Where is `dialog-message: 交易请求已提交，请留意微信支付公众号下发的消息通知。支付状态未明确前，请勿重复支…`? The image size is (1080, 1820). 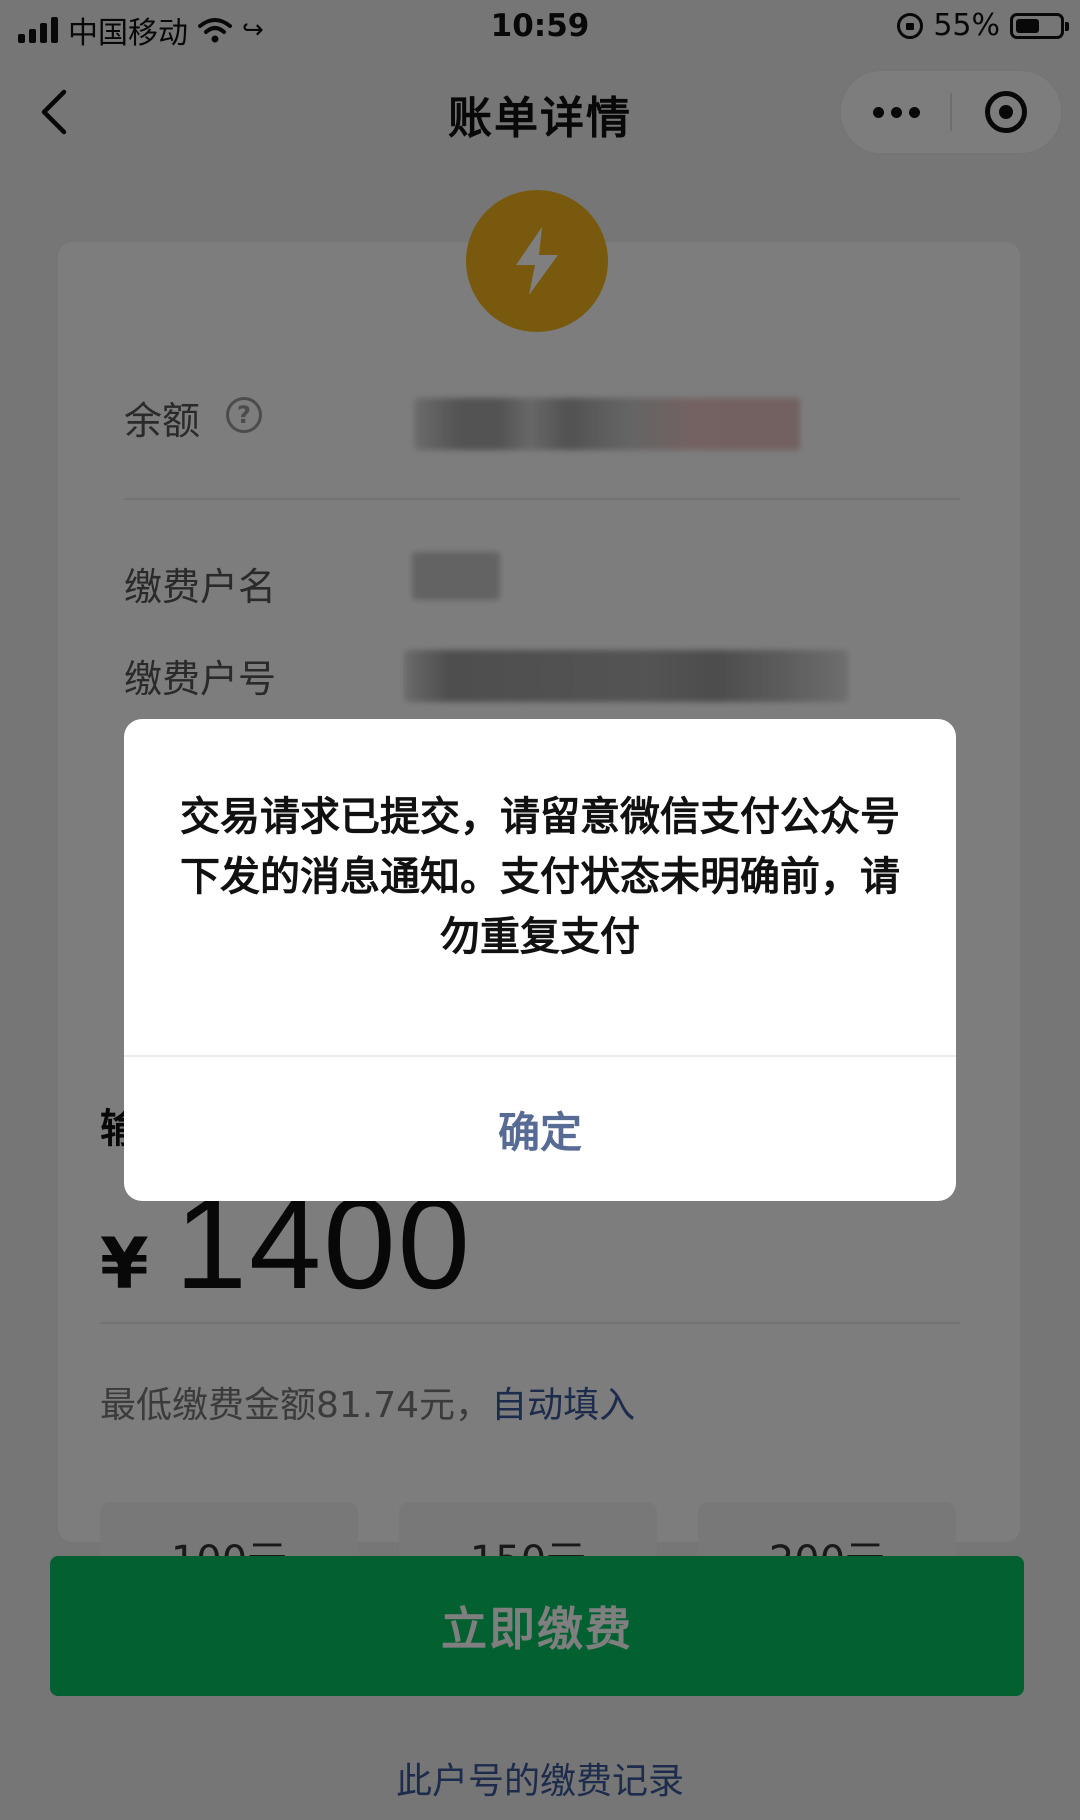
dialog-message: 交易请求已提交，请留意微信支付公众号下发的消息通知。支付状态未明确前，请勿重复支… is located at coordinates (540, 877).